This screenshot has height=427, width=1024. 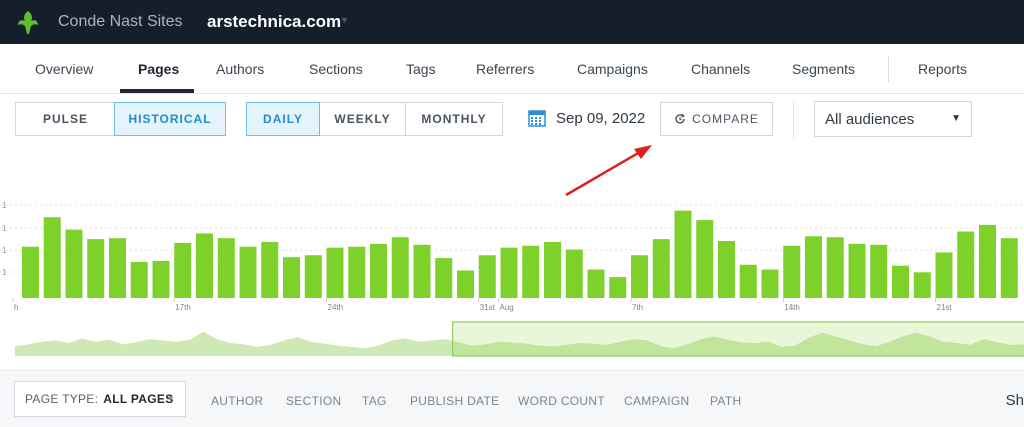 I want to click on nav-divider, so click(x=888, y=69).